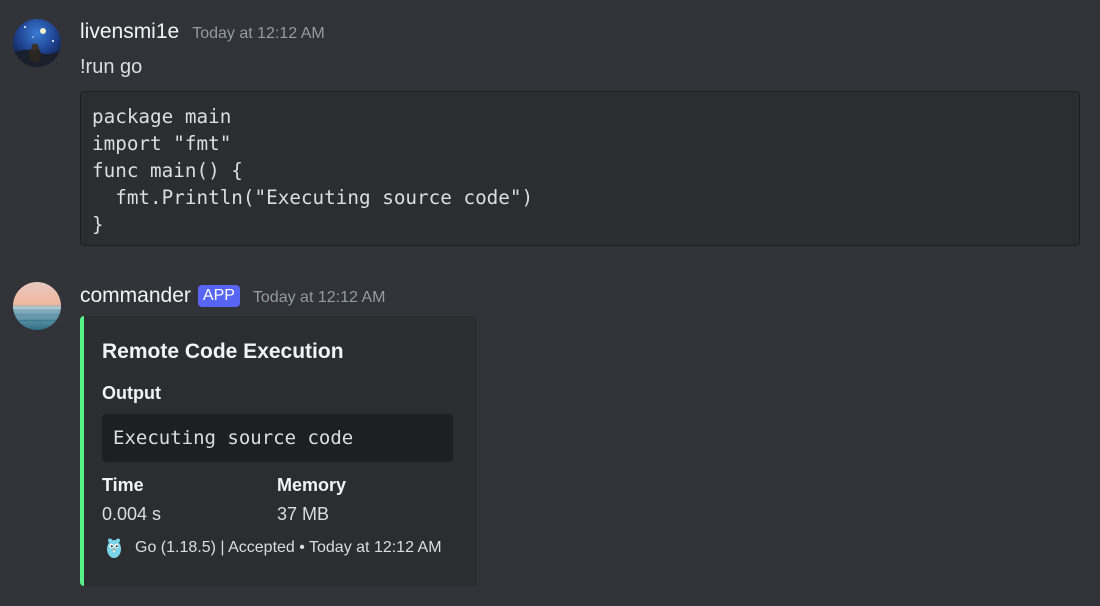 The width and height of the screenshot is (1100, 606). Describe the element at coordinates (37, 43) in the screenshot. I see `night-sky-avatar-icon` at that location.